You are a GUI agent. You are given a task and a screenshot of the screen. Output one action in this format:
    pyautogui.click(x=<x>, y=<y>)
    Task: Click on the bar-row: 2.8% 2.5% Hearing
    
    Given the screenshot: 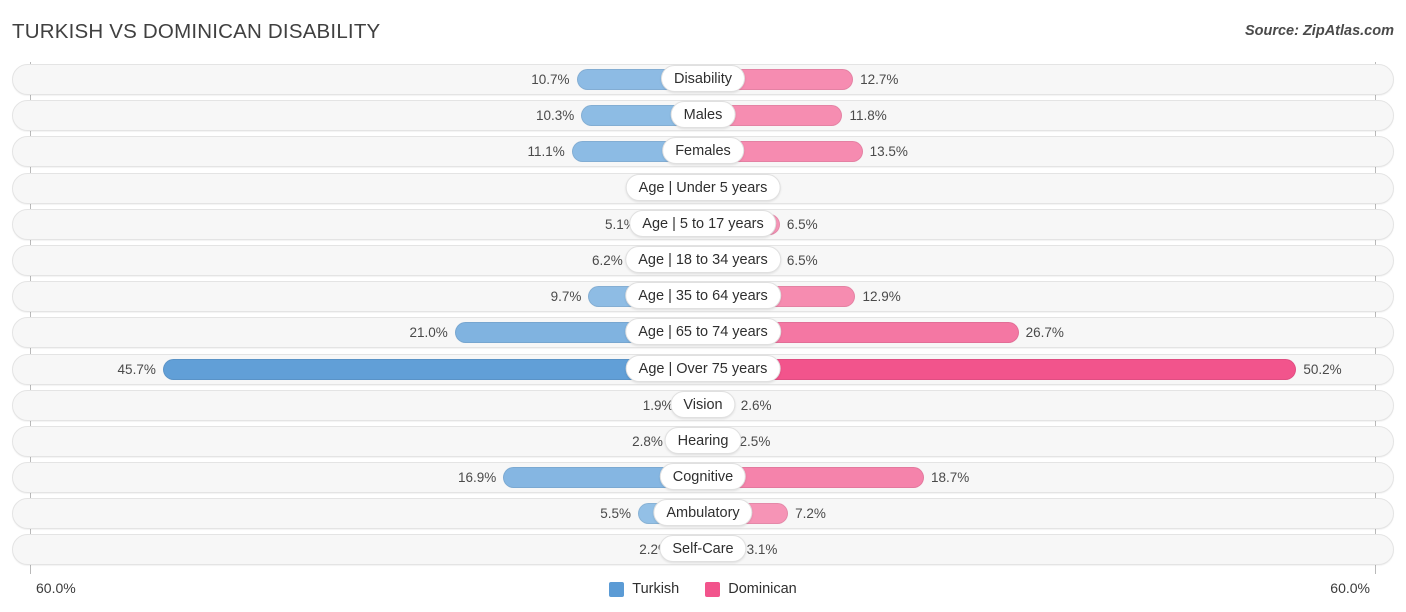 What is the action you would take?
    pyautogui.click(x=703, y=442)
    